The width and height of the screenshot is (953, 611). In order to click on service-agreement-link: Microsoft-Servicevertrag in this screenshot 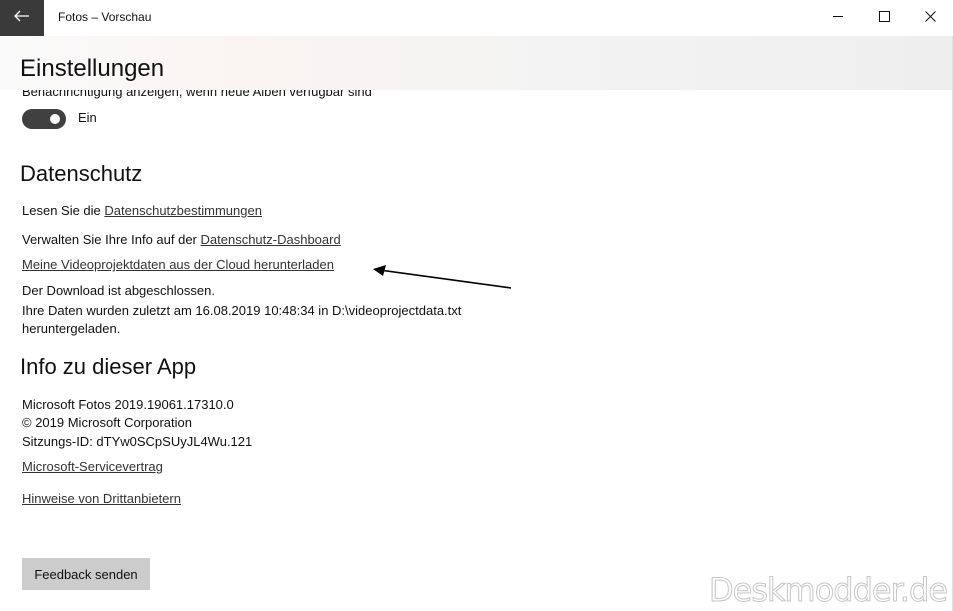, I will do `click(92, 466)`.